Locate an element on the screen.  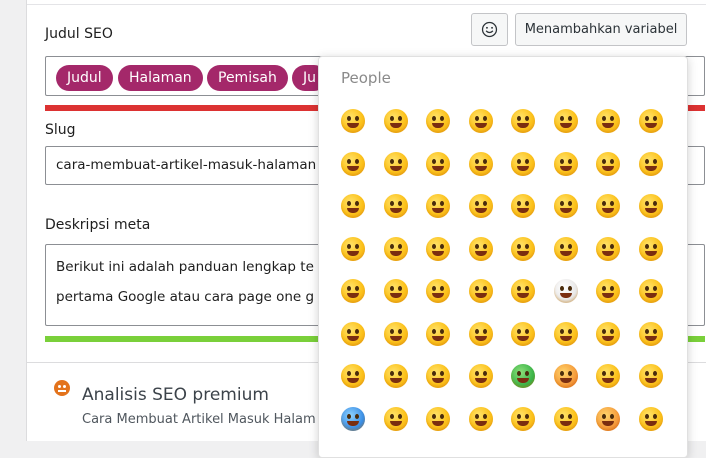
variable-pill-title: Judul is located at coordinates (84, 78).